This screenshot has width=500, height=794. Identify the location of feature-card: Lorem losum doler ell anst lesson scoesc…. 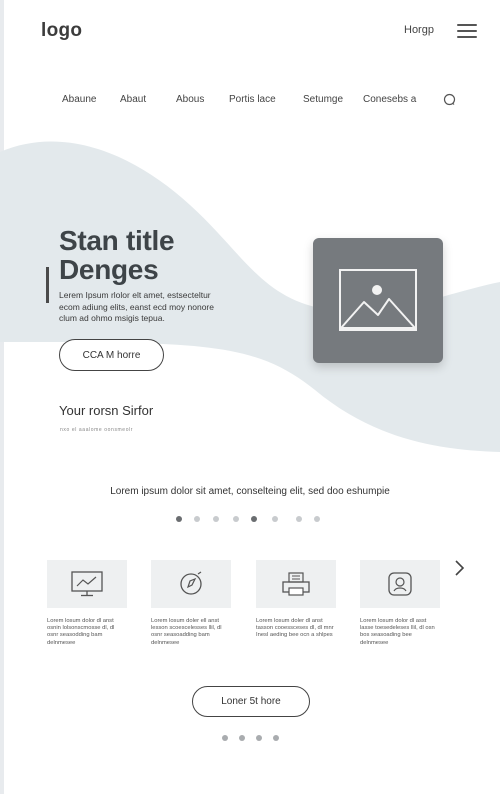
(191, 603).